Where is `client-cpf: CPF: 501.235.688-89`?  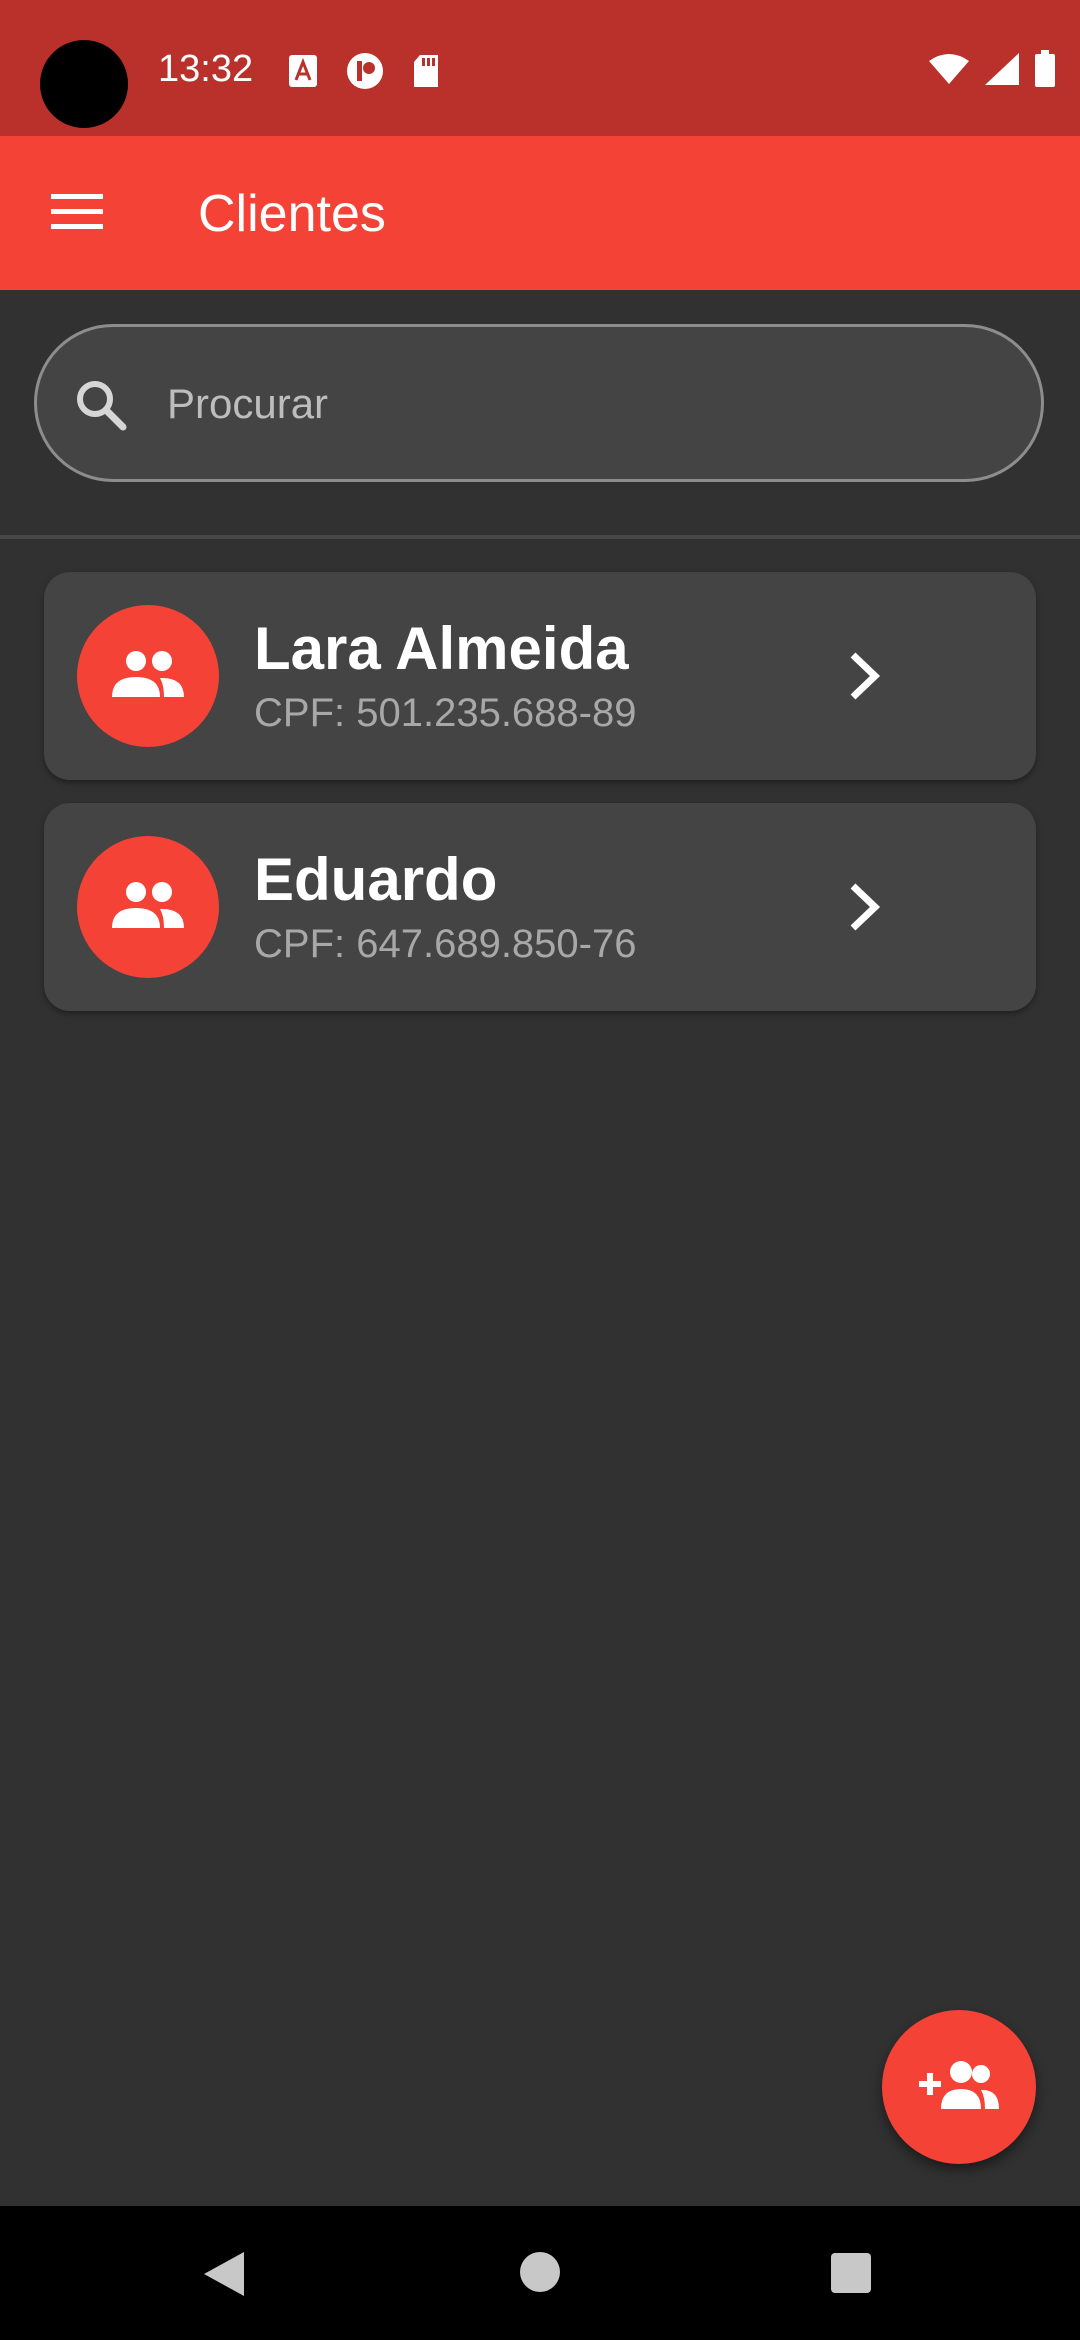 client-cpf: CPF: 501.235.688-89 is located at coordinates (445, 713).